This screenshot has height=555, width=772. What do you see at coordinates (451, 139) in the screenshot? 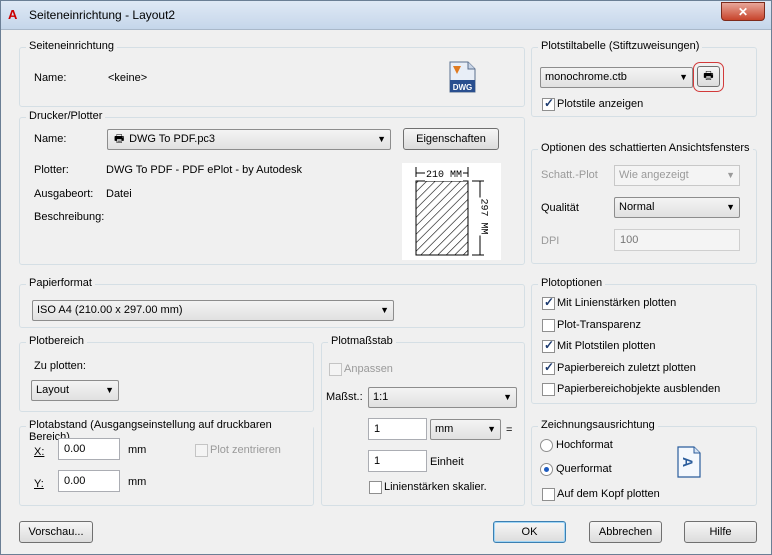
I see `properties-button: Eigenschaften` at bounding box center [451, 139].